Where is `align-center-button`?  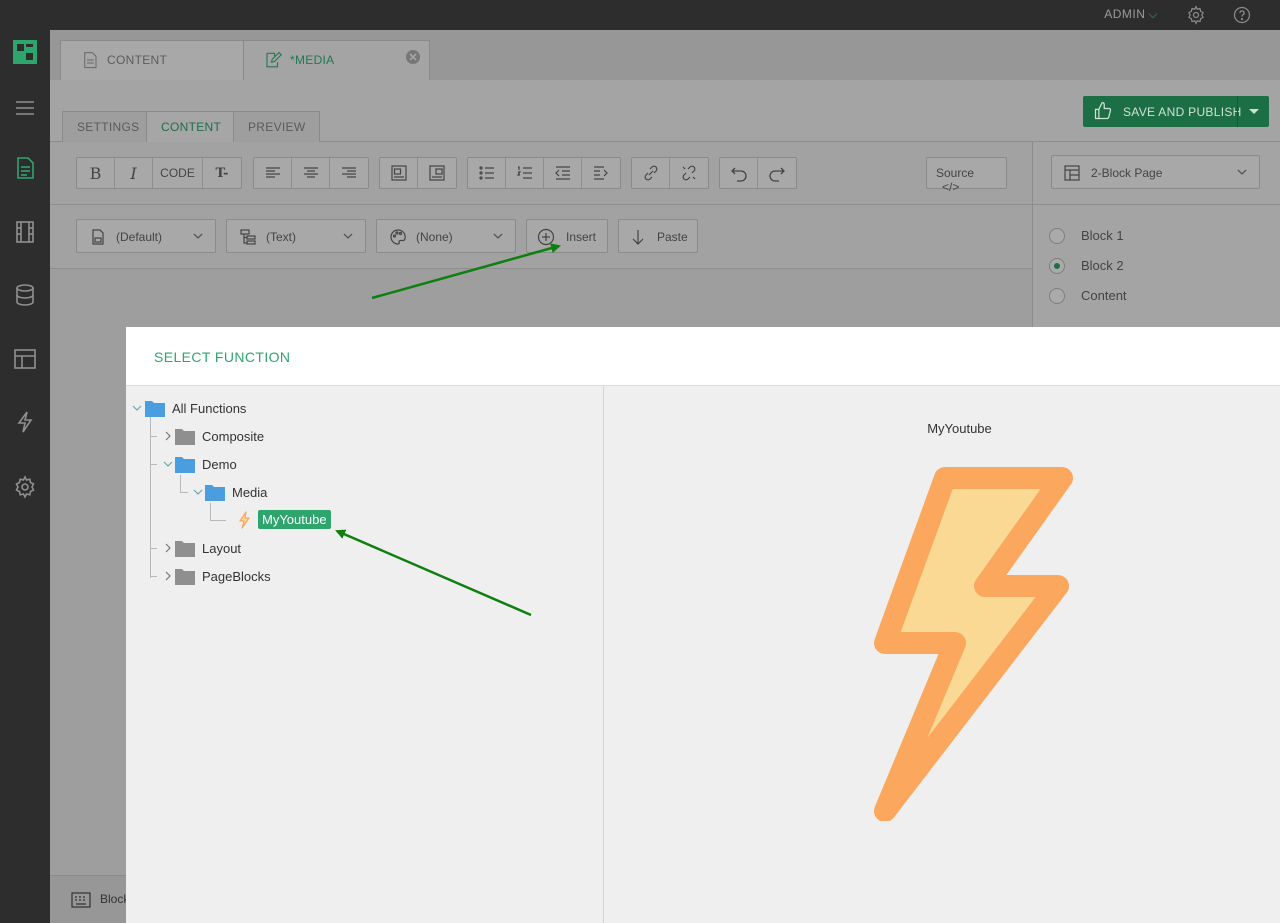
align-center-button is located at coordinates (311, 173).